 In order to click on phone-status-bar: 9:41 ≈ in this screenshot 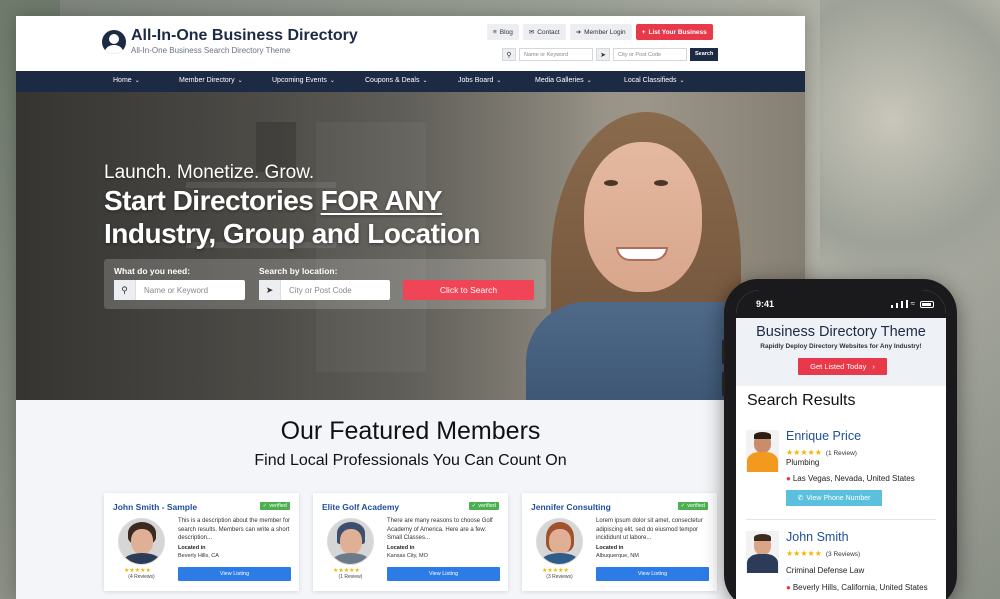, I will do `click(841, 304)`.